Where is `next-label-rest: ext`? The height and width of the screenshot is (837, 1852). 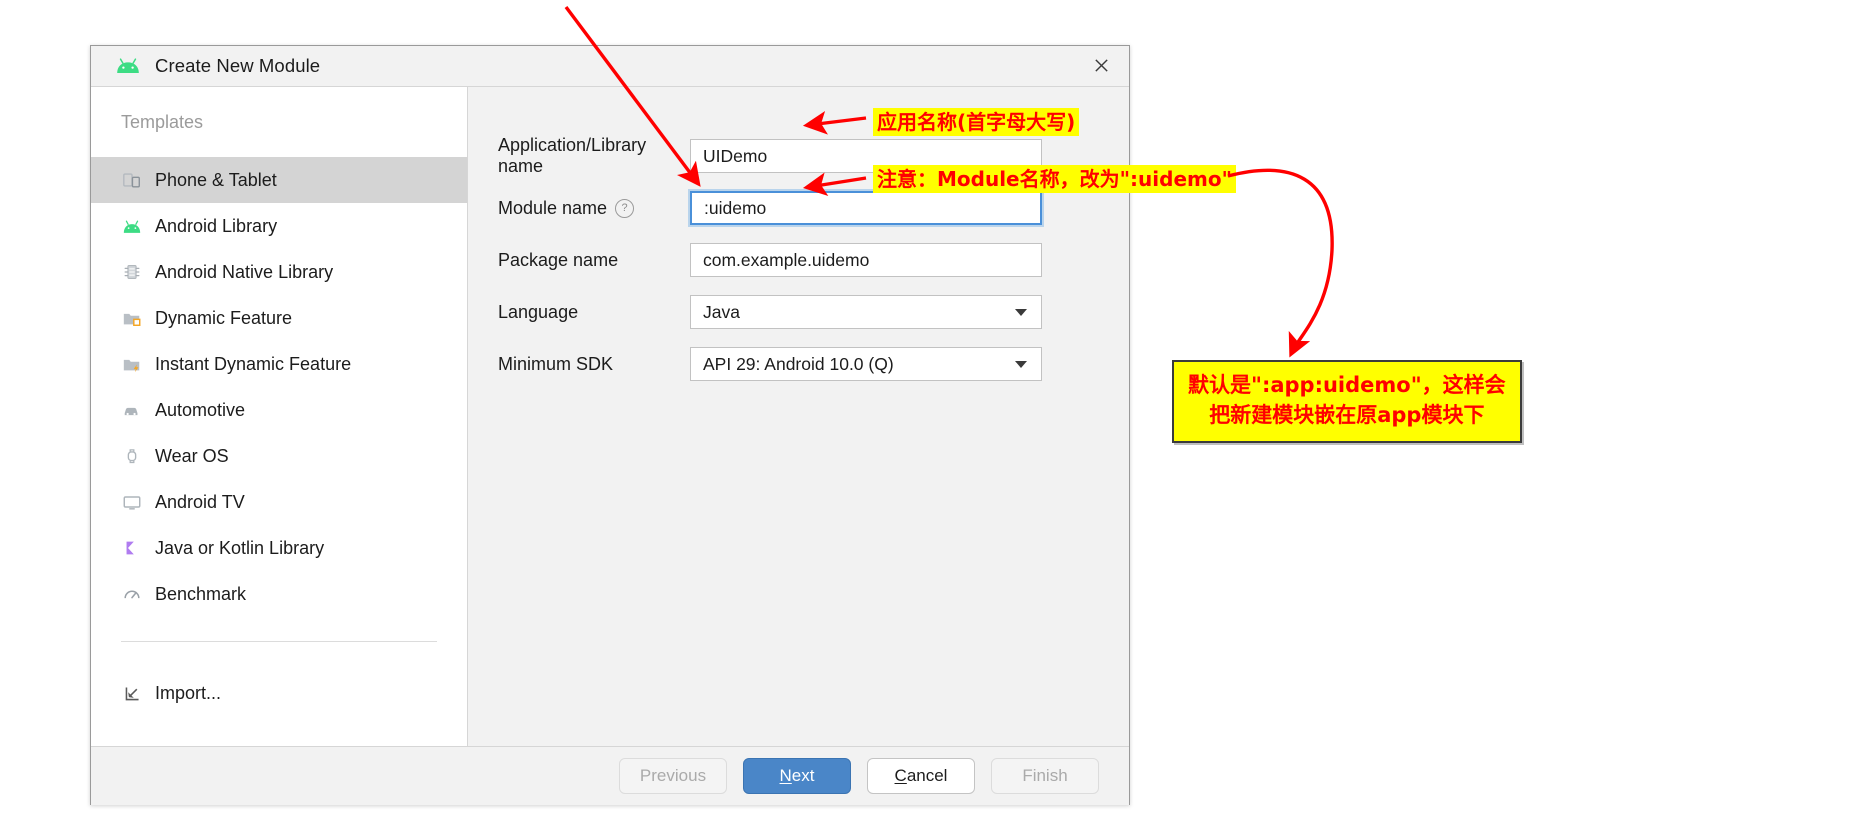
next-label-rest: ext is located at coordinates (803, 775).